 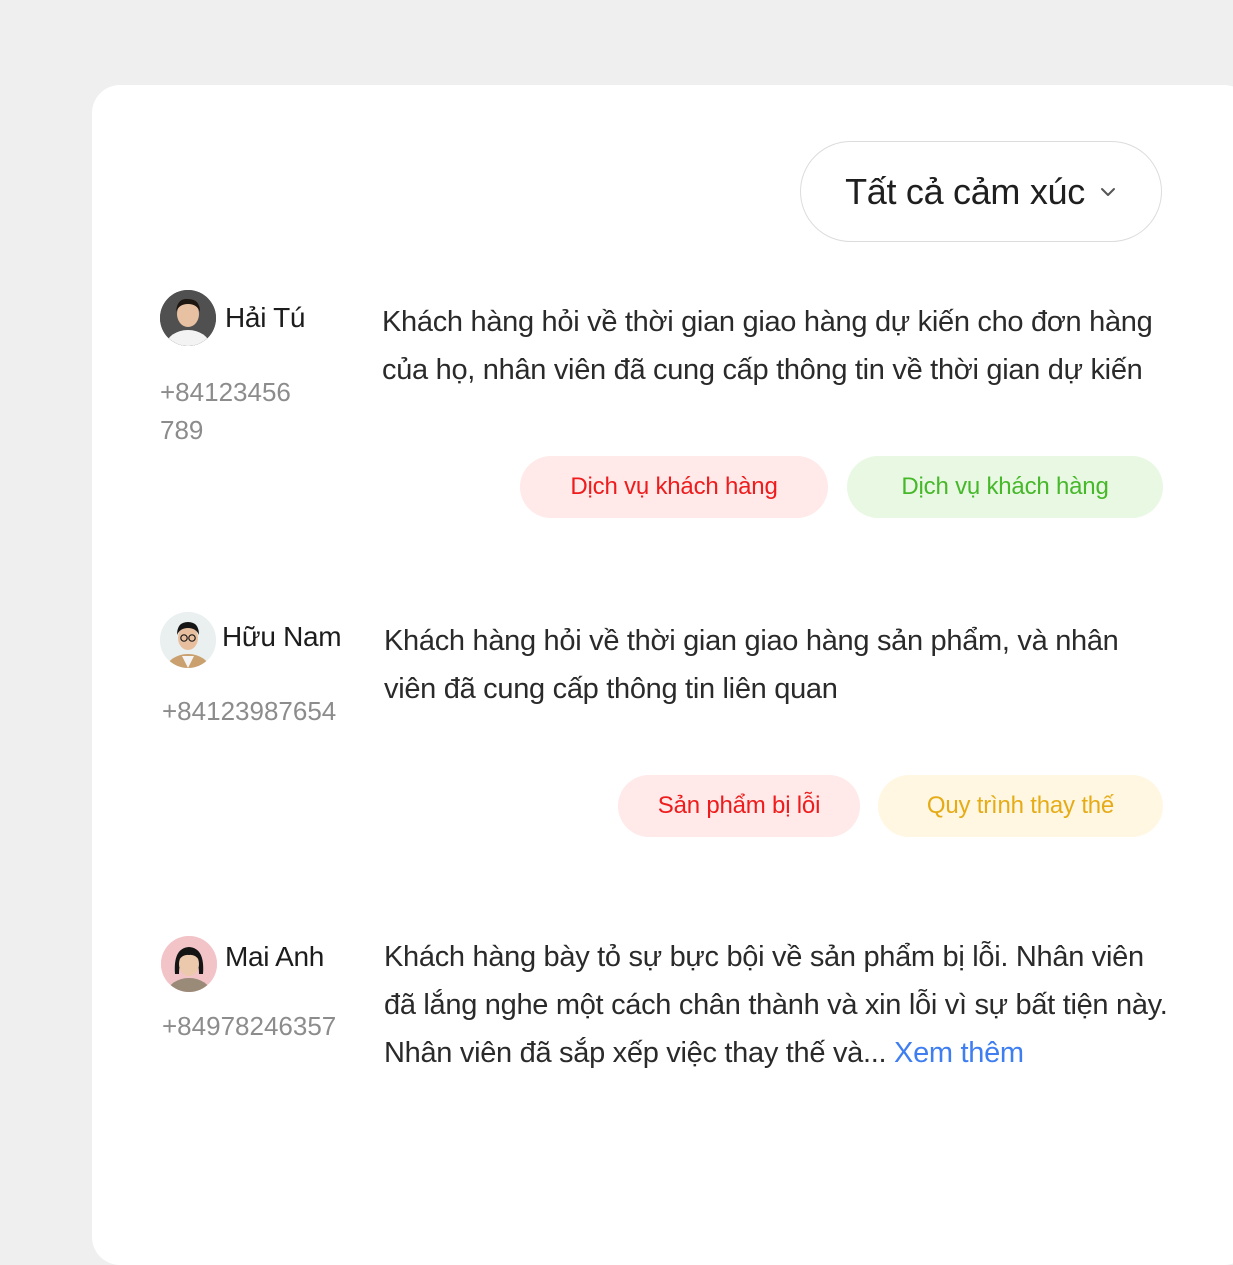 What do you see at coordinates (674, 487) in the screenshot?
I see `topic-tag-negative: Dịch vụ khách hàng` at bounding box center [674, 487].